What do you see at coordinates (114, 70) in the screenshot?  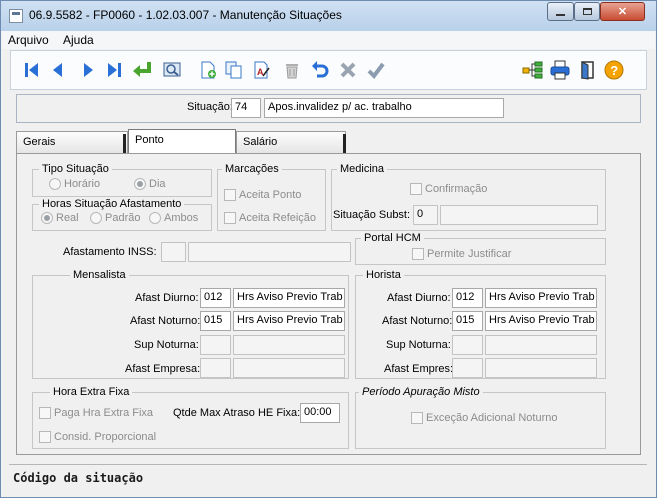 I see `last-record-button` at bounding box center [114, 70].